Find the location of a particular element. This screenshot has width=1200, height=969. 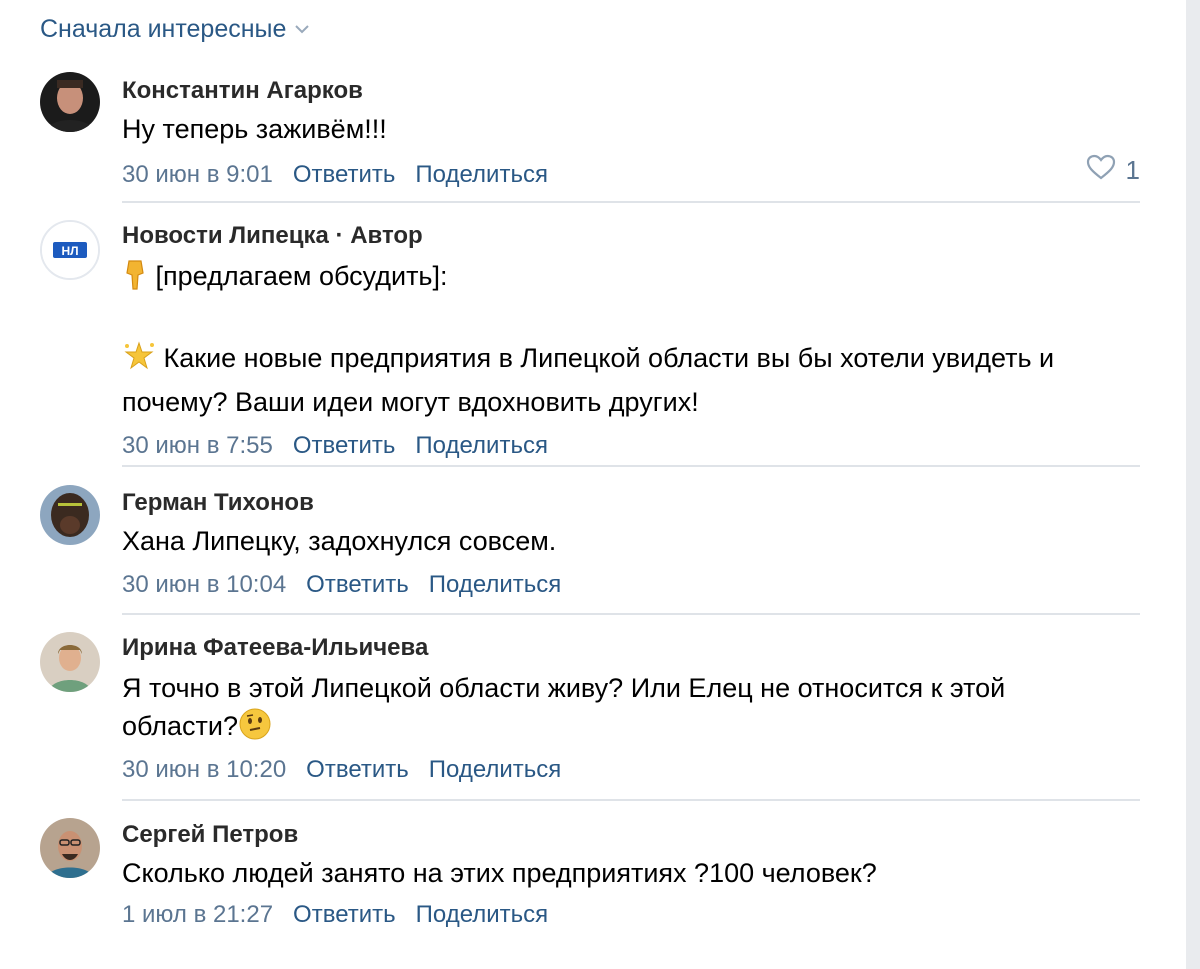

comment-author: Константин Агарков is located at coordinates (631, 91).